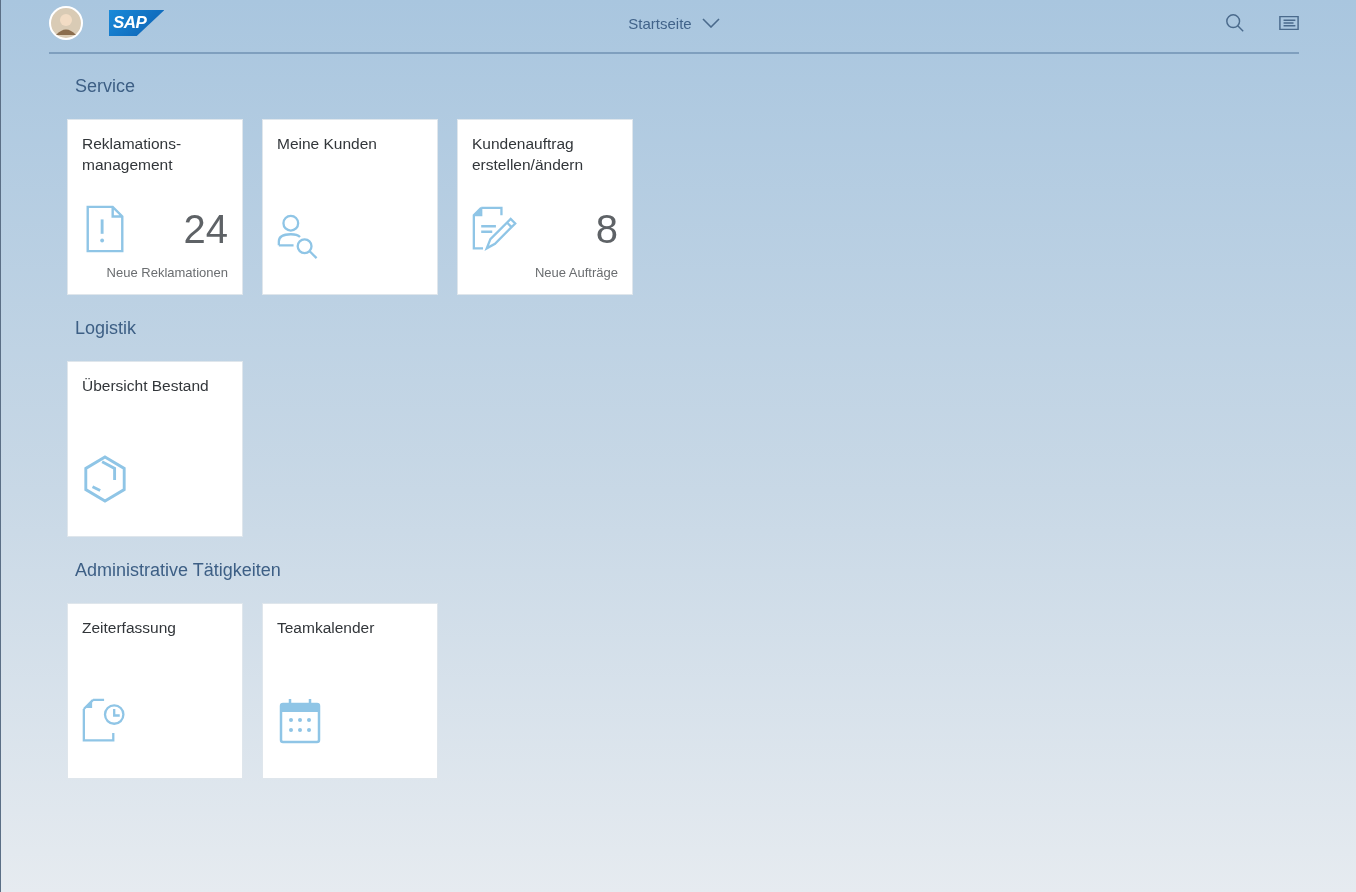  I want to click on app-tile: Übersicht Bestand, so click(155, 449).